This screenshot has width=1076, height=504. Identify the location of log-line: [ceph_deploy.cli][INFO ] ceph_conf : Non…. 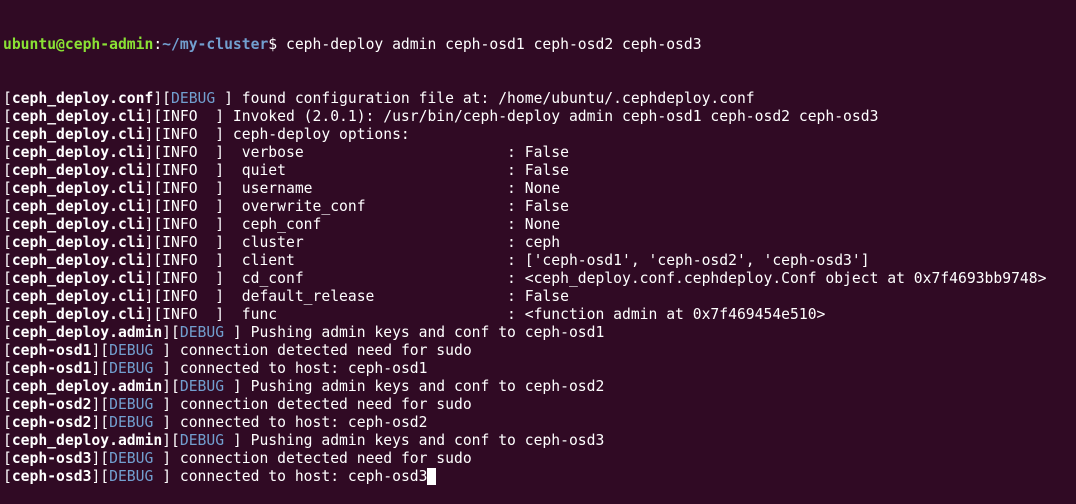
(539, 225).